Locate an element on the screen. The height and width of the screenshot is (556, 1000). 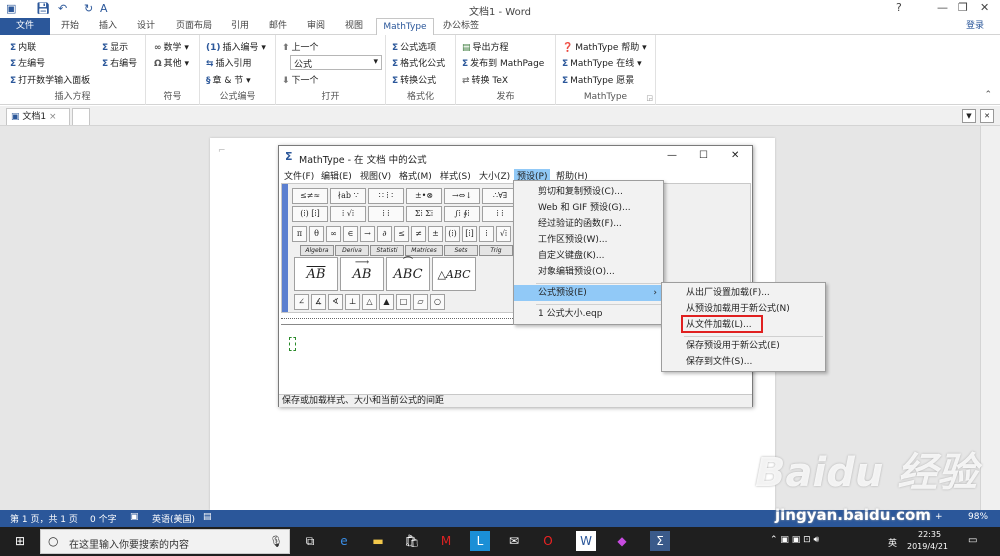
previous-button: ⬆ 上一个 is located at coordinates (300, 46).